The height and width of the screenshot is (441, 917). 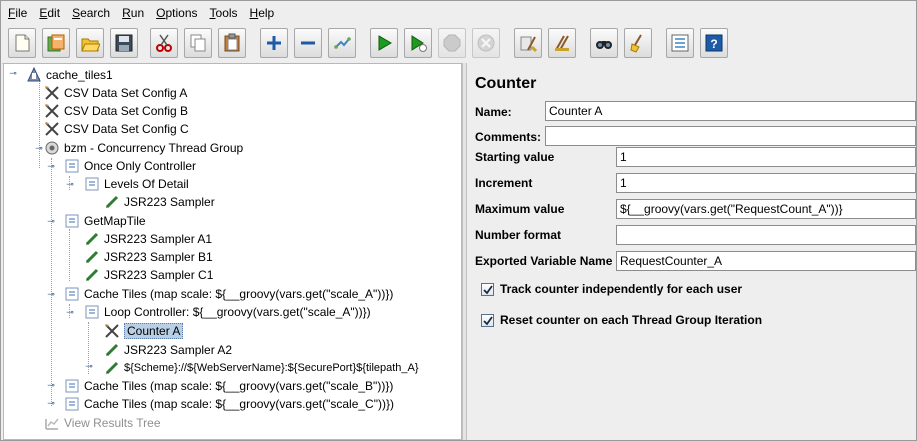 I want to click on tree-node-jsr223-b1: JSR223 Sampler B1, so click(x=148, y=257).